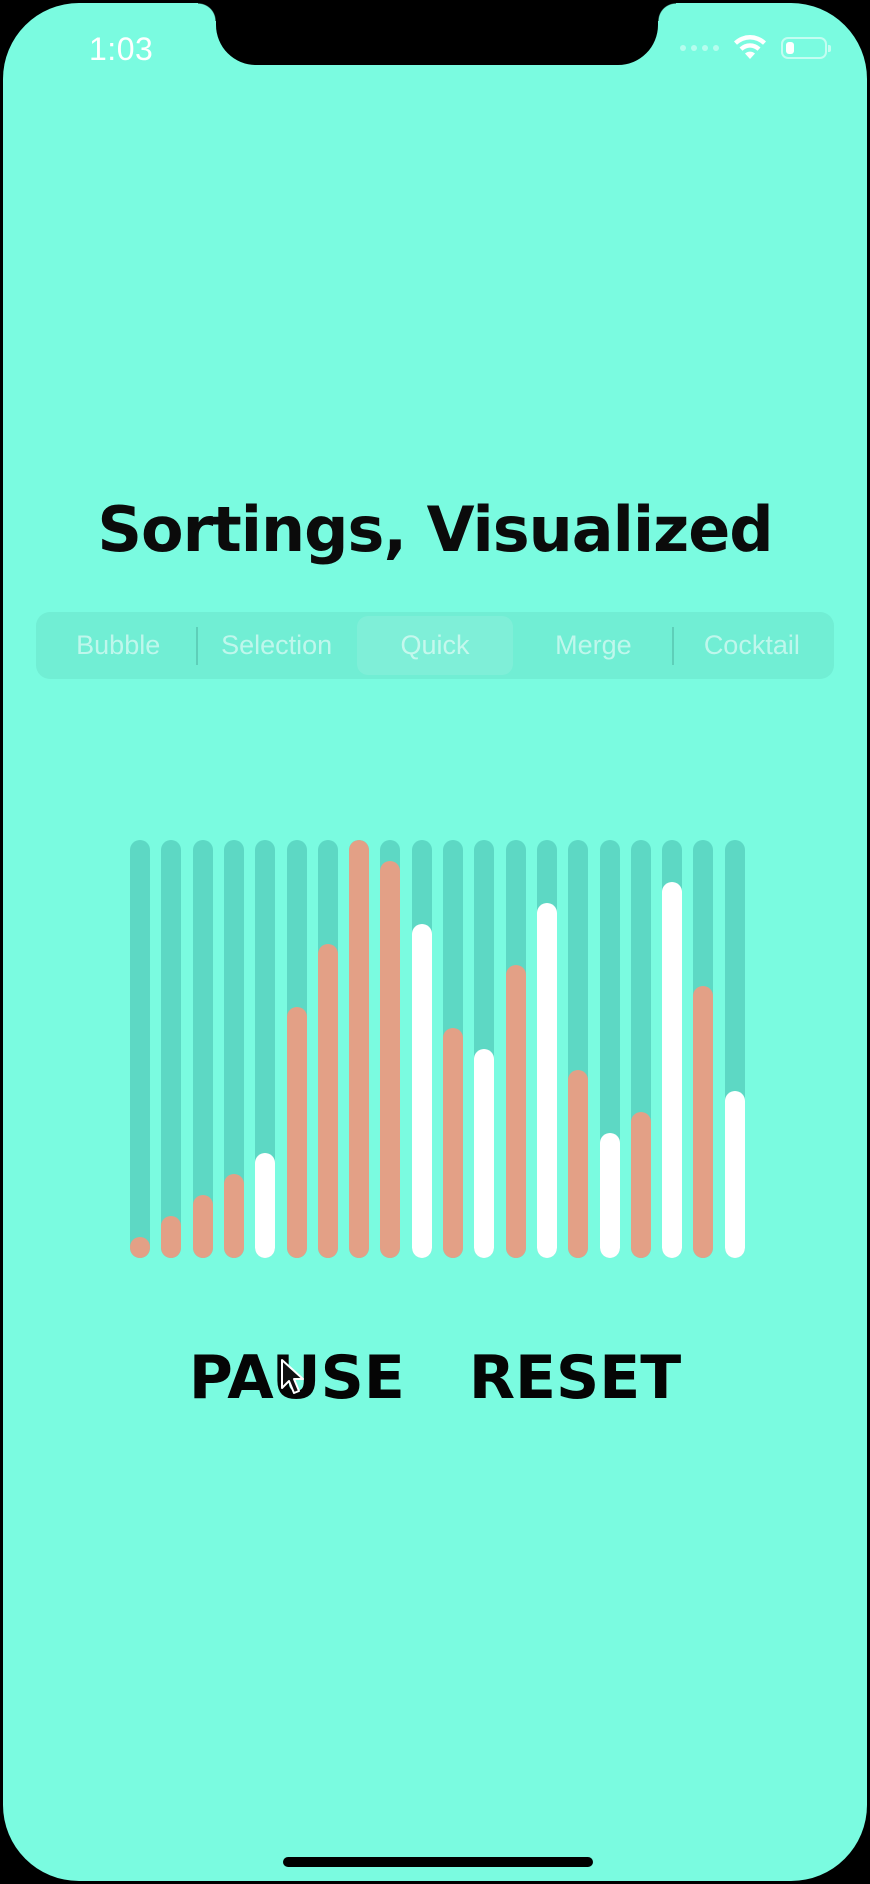 The image size is (870, 1884). I want to click on segment-label: Bubble, so click(118, 645).